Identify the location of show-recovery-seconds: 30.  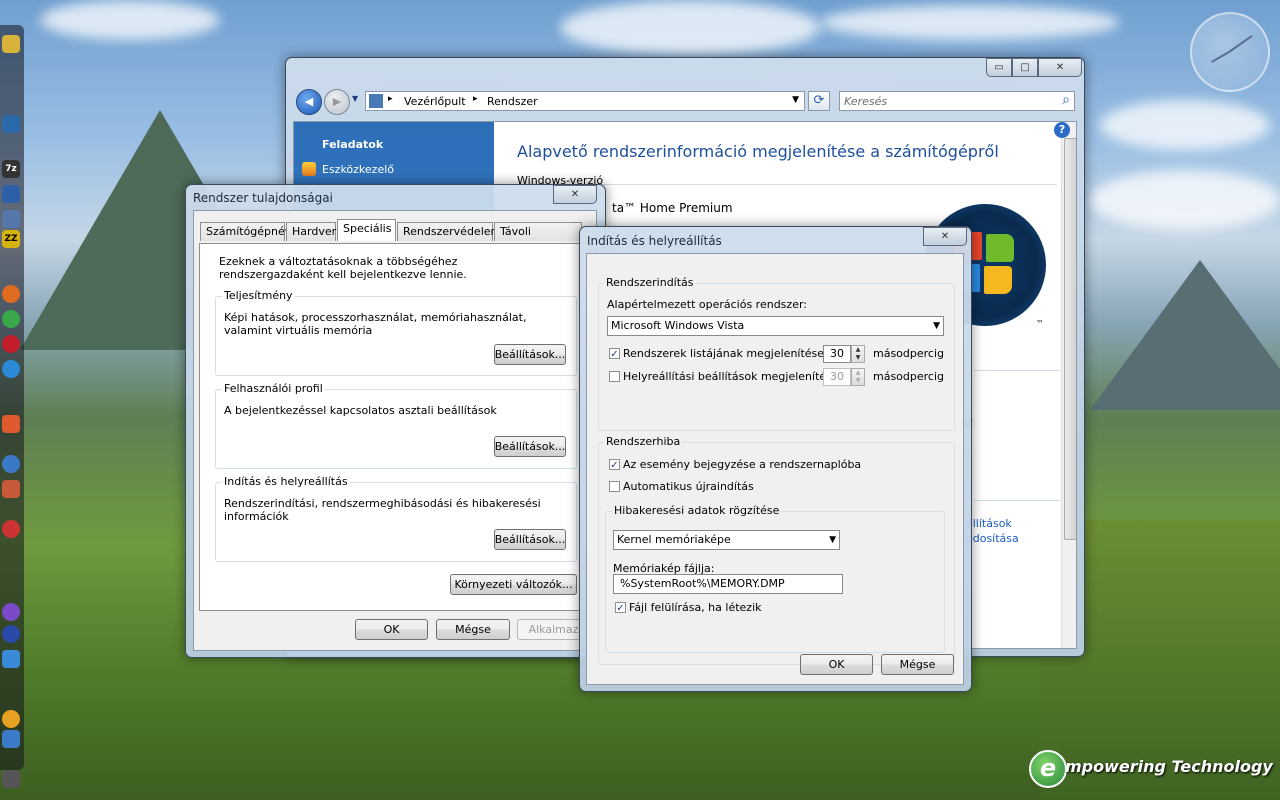
(837, 377).